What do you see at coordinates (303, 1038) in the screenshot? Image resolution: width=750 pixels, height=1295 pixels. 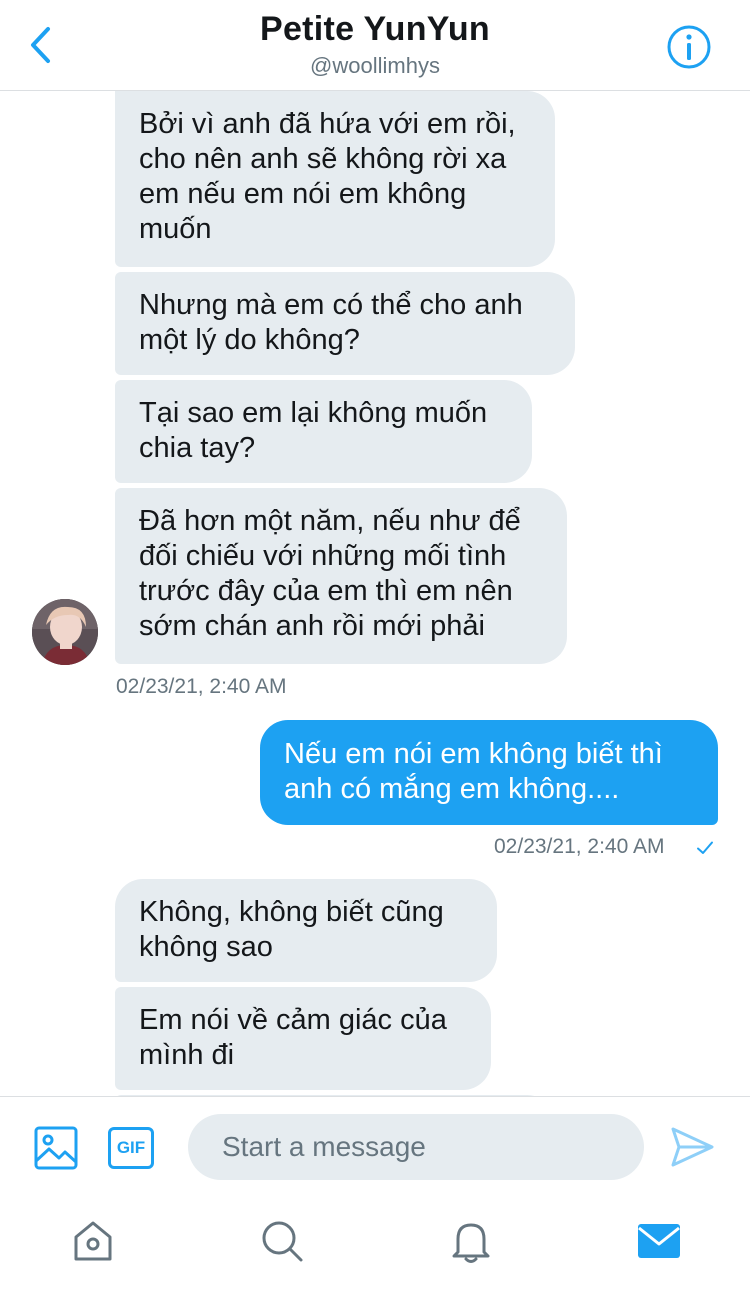 I see `incoming-message: Em nói về cảm giác của mình đi` at bounding box center [303, 1038].